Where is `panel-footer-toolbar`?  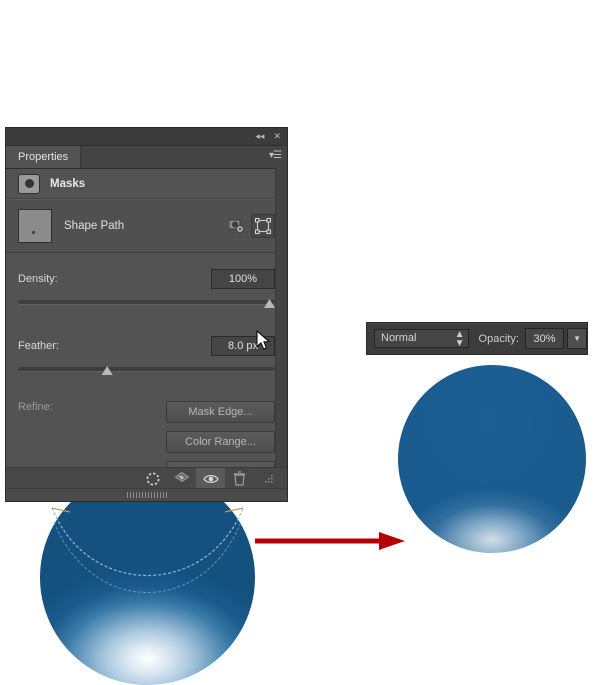
panel-footer-toolbar is located at coordinates (146, 478).